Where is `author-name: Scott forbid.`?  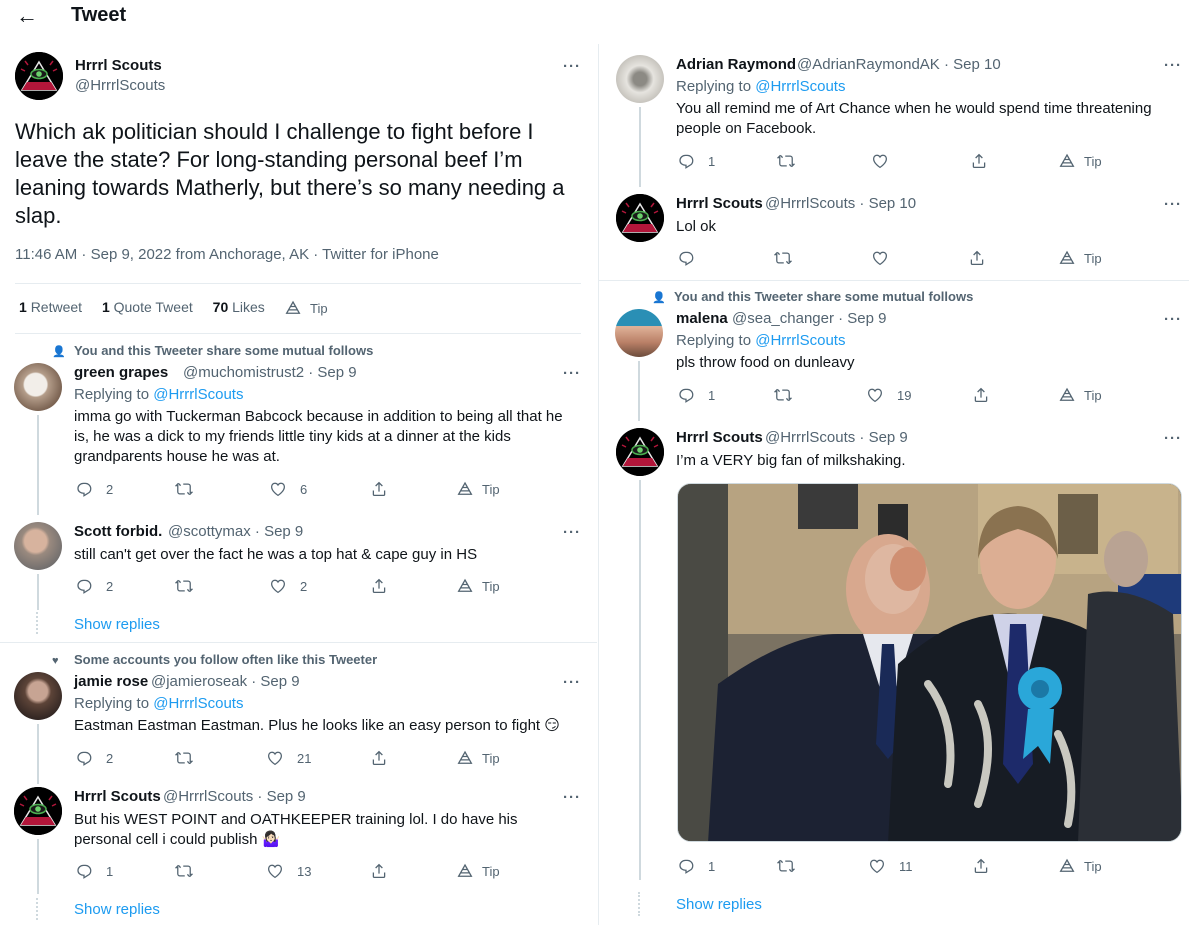 author-name: Scott forbid. is located at coordinates (118, 531).